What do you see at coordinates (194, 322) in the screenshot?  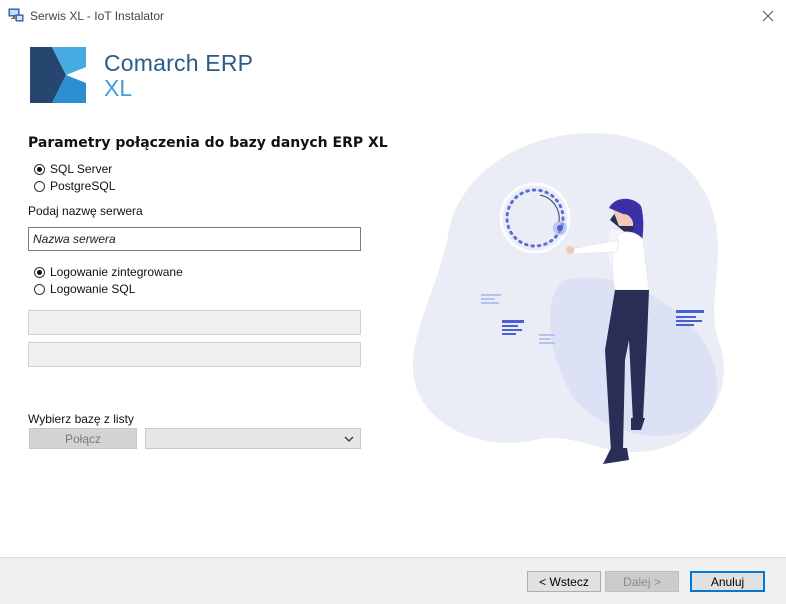 I see `login-input` at bounding box center [194, 322].